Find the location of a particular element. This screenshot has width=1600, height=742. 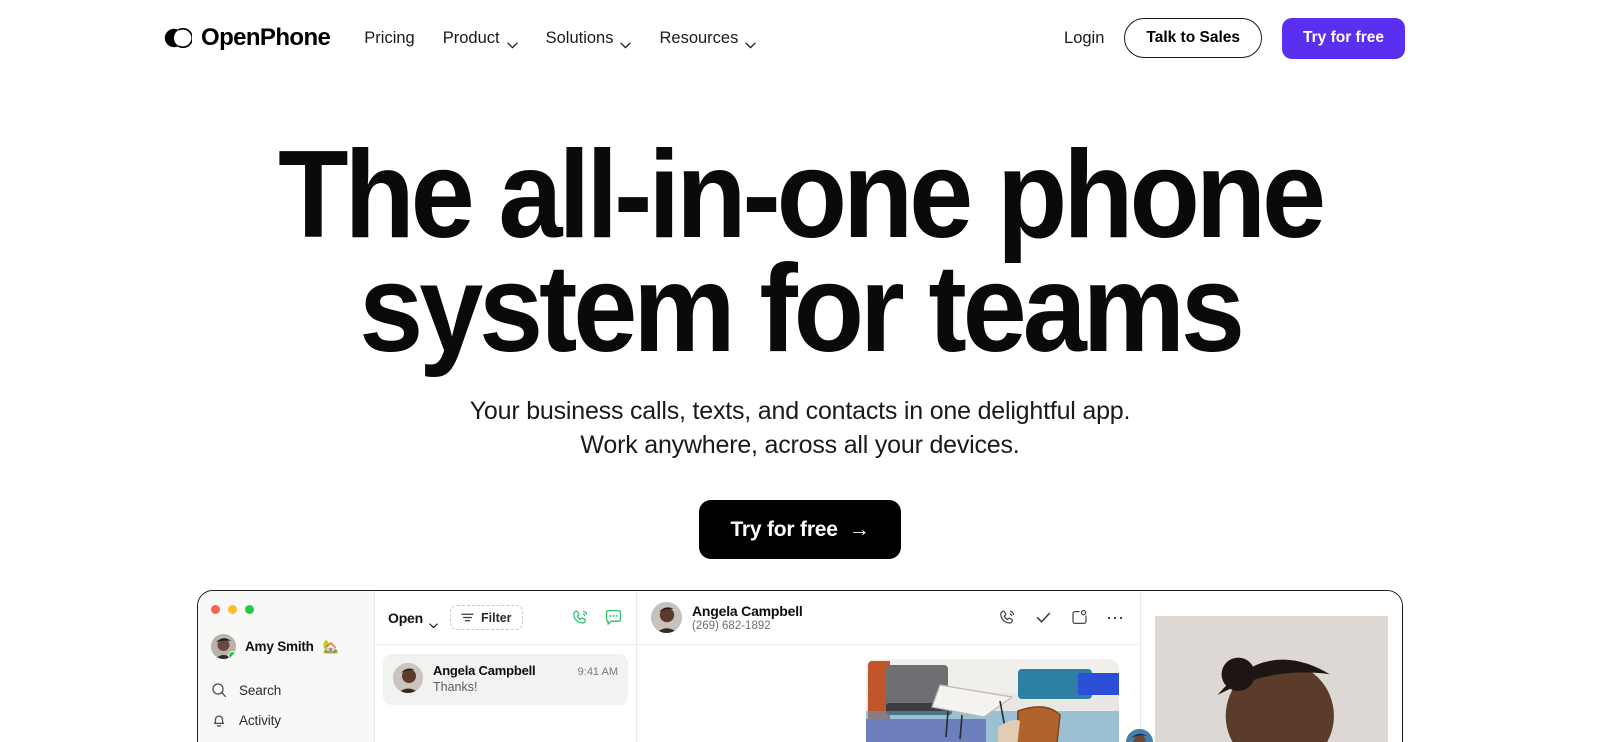

brand-name-text: OpenPhone is located at coordinates (266, 37).